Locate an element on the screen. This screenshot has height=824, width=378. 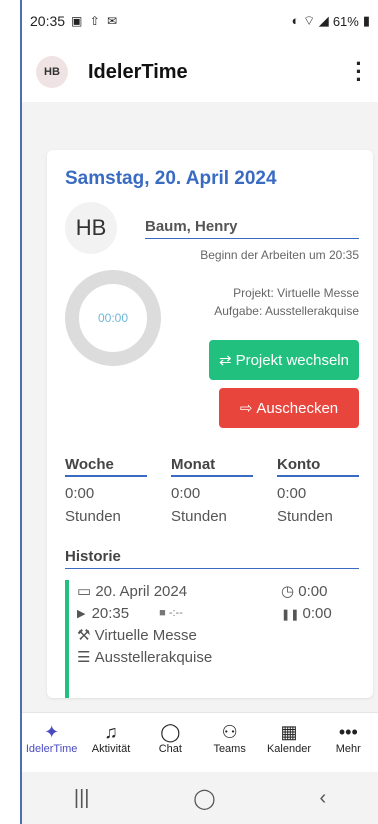
checkout-label: Auschecken is located at coordinates (297, 408).